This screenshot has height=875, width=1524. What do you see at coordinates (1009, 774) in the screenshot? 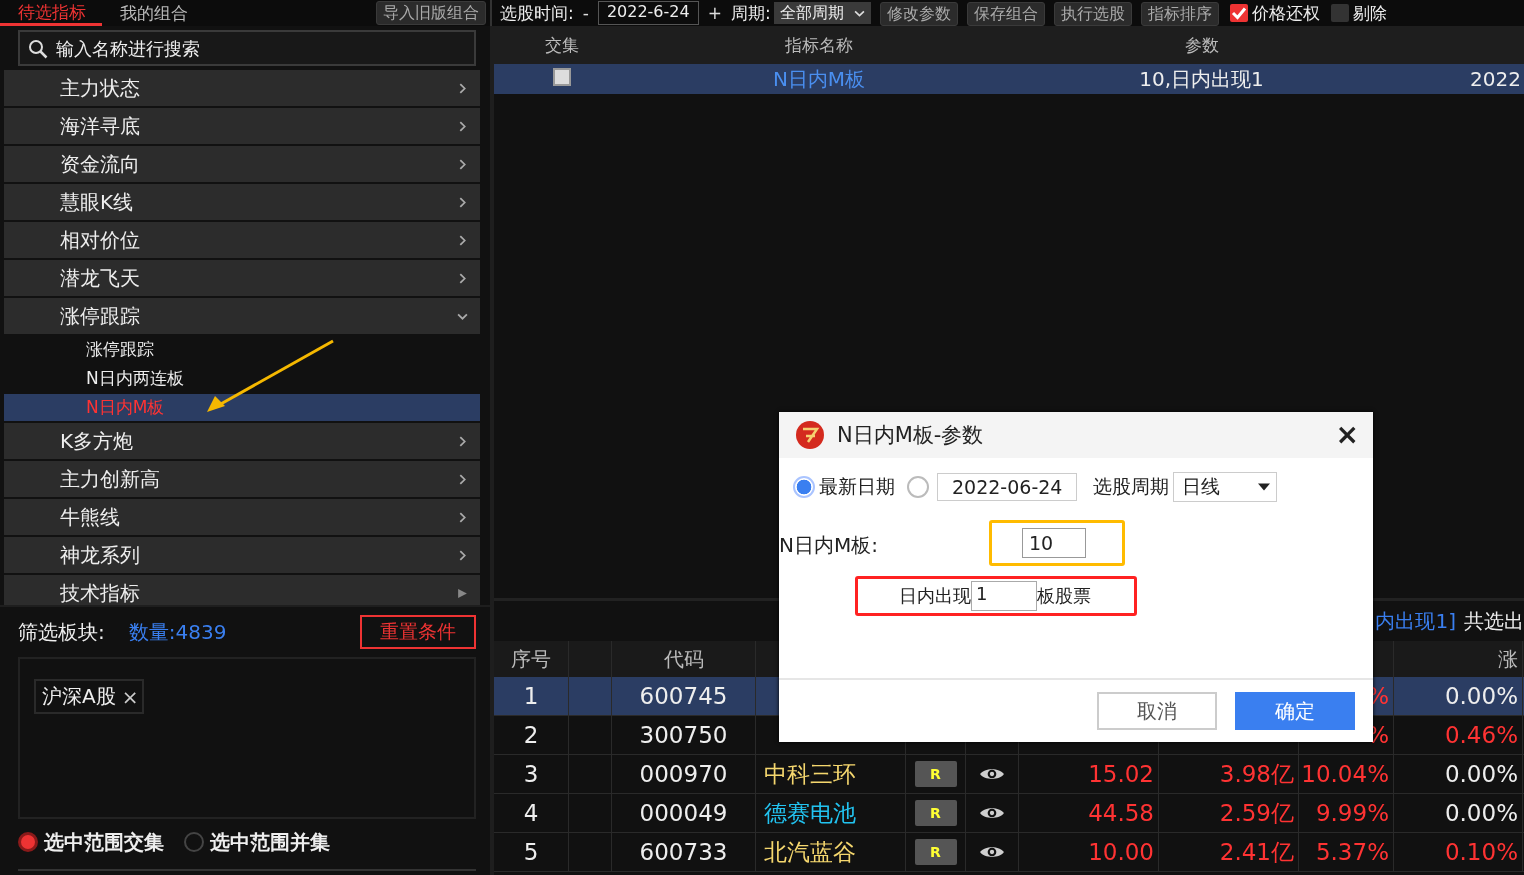
I see `stock-row: 3 000970 中科三环 R 15.02 3.98亿 10.04% 0.00%` at bounding box center [1009, 774].